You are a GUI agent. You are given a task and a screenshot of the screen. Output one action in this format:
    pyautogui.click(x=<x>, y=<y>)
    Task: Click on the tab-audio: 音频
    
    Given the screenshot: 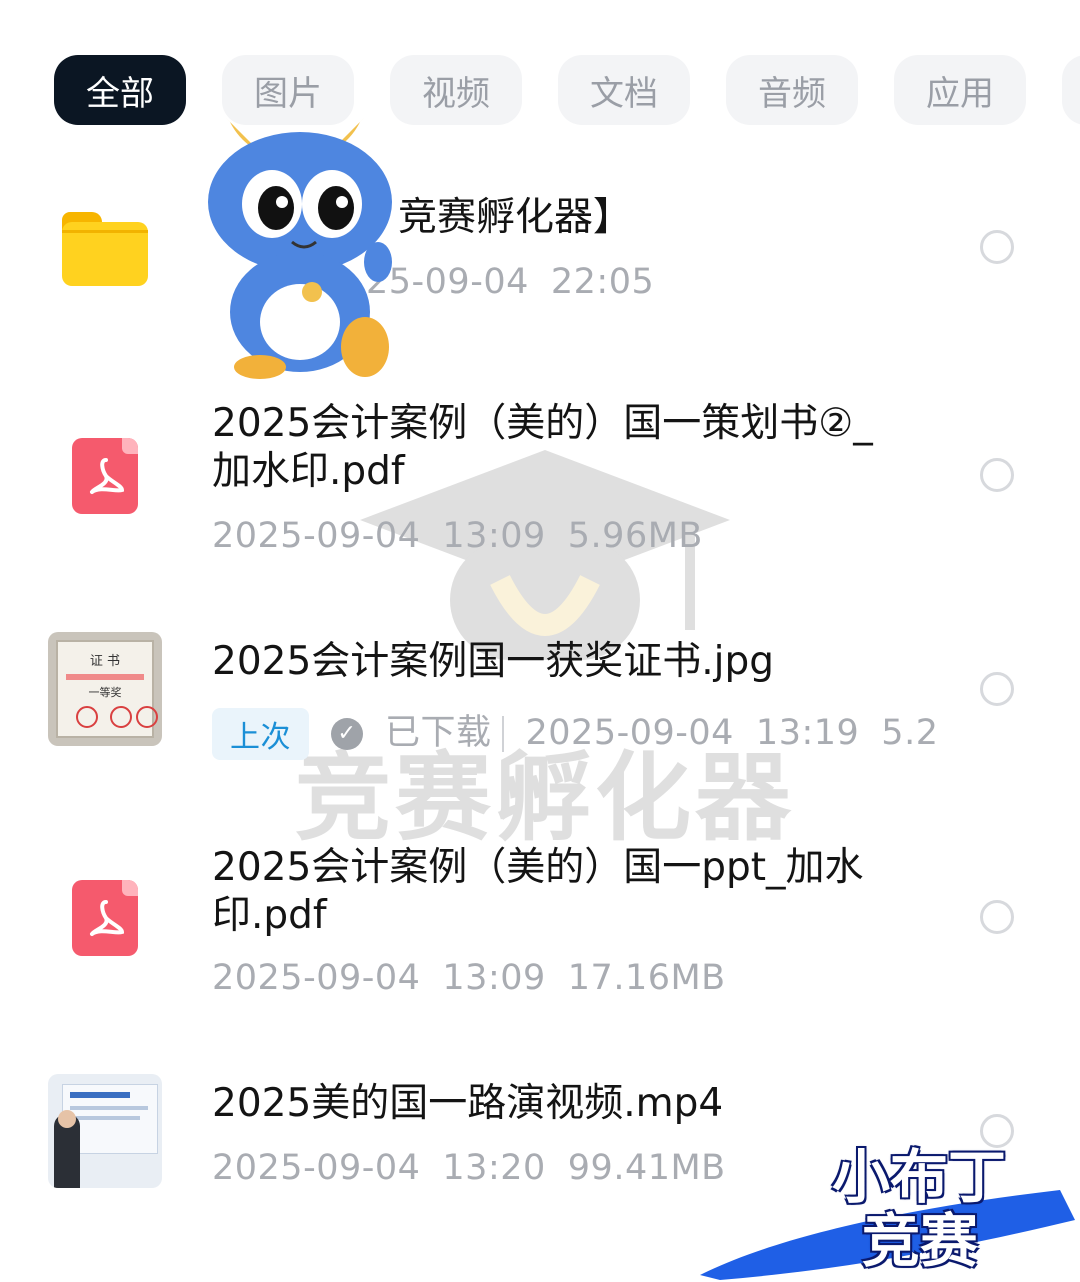 What is the action you would take?
    pyautogui.click(x=792, y=90)
    